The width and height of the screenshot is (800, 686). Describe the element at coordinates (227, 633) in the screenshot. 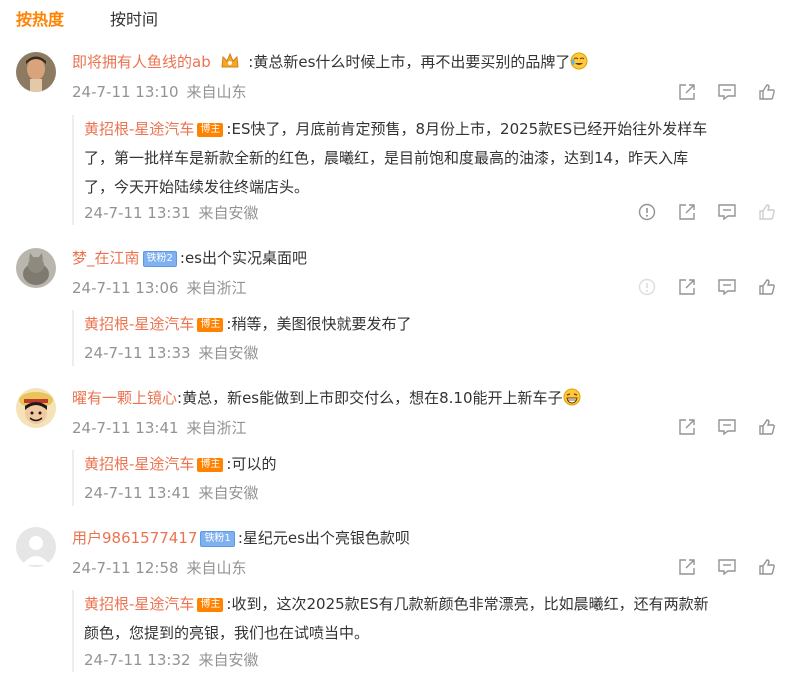

I see `reply-text-line: 颜色，您提到的亮银，我们也在试喷当中。` at that location.